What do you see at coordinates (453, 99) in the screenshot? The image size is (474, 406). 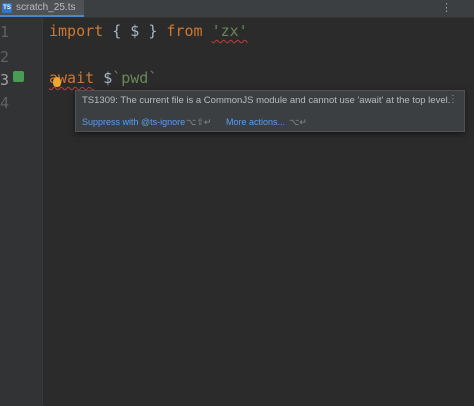 I see `more-options-icon: ⋮` at bounding box center [453, 99].